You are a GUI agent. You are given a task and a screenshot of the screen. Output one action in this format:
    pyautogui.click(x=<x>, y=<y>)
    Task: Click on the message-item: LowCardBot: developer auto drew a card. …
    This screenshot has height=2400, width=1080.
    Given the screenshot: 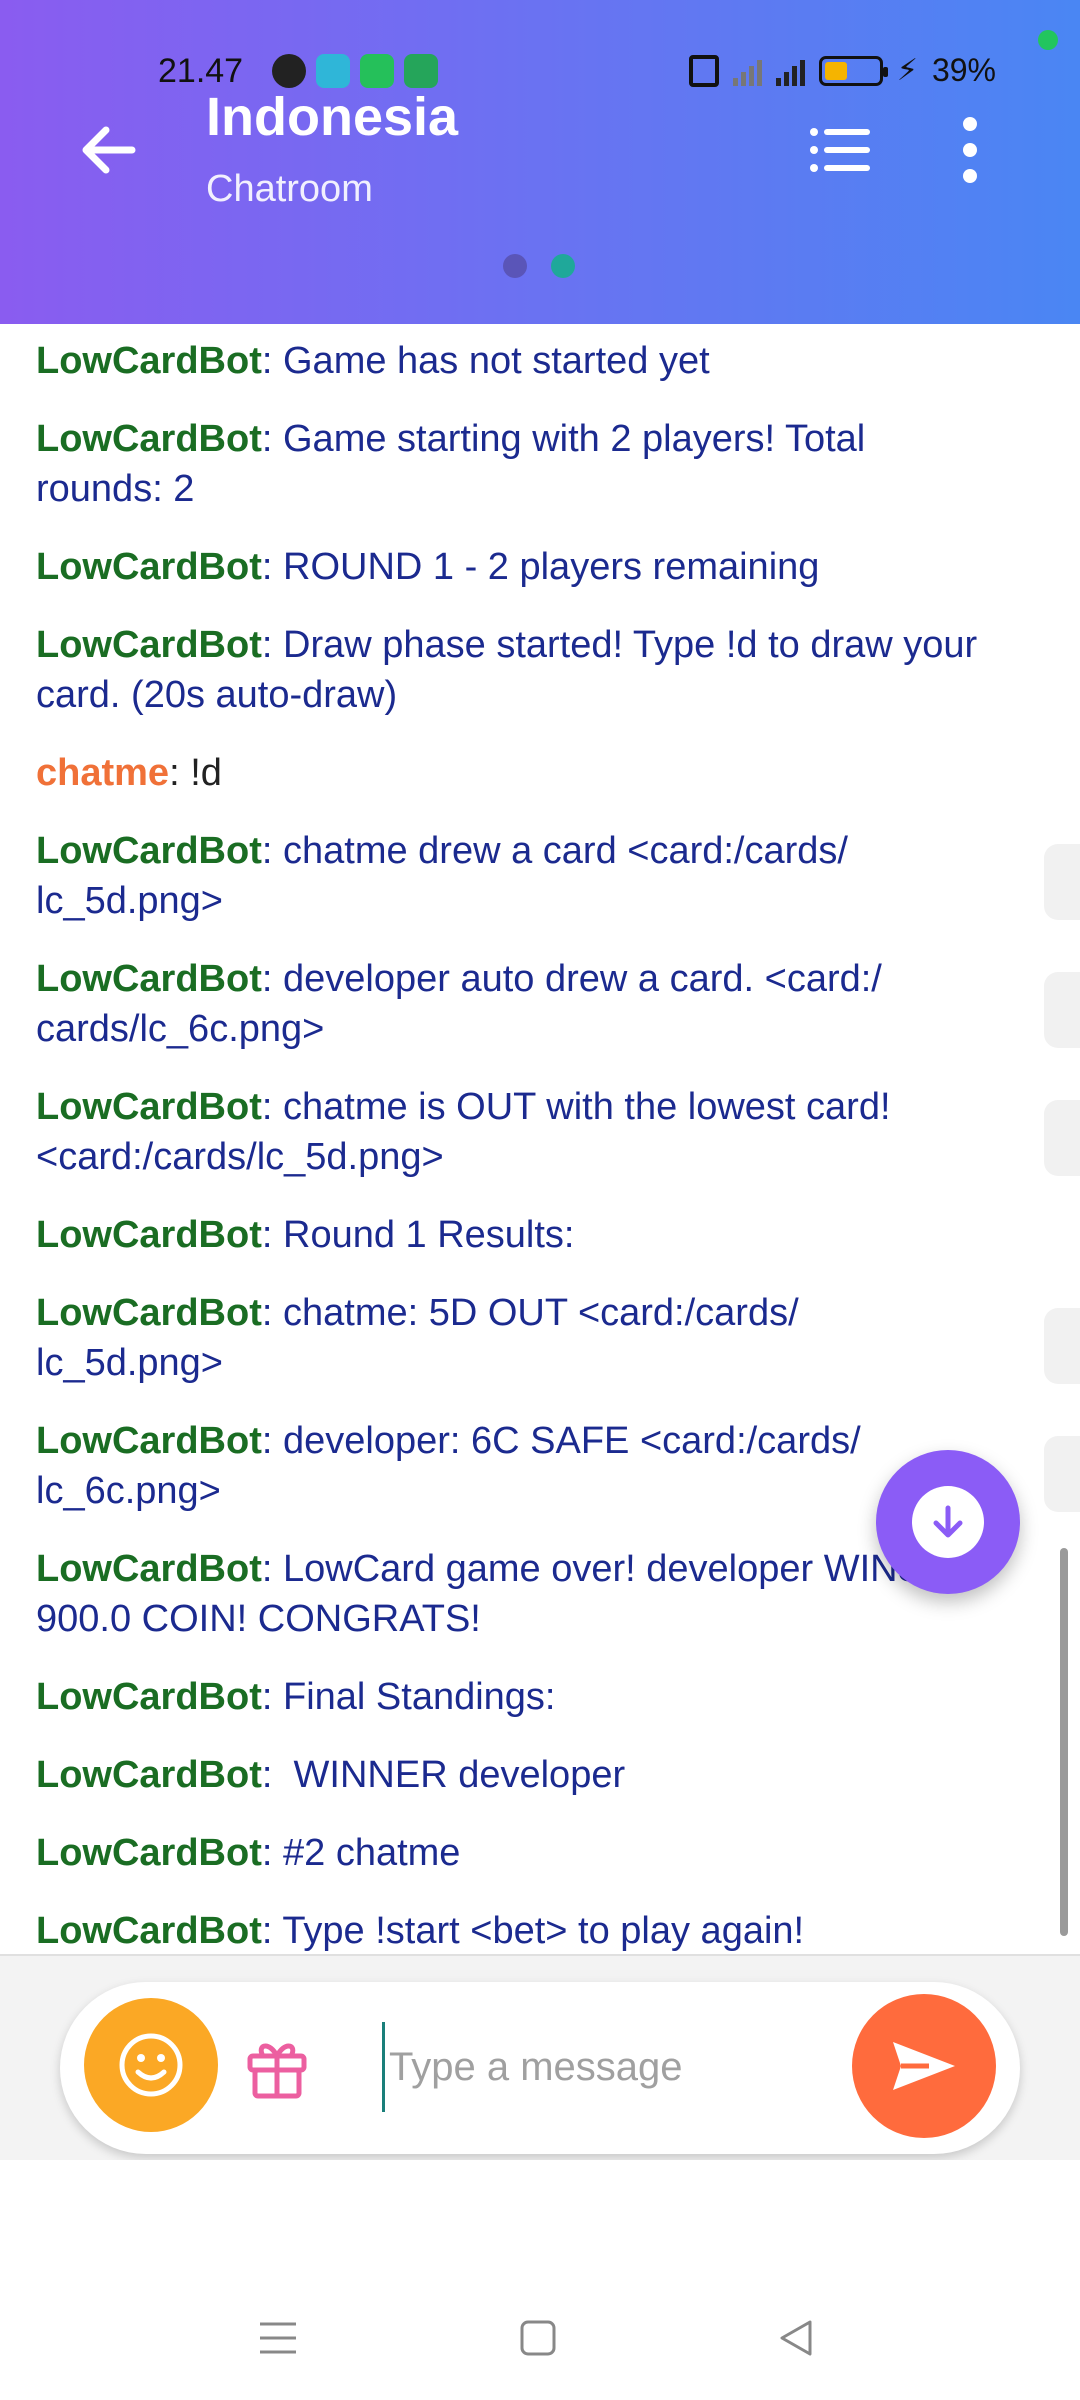 What is the action you would take?
    pyautogui.click(x=459, y=1004)
    